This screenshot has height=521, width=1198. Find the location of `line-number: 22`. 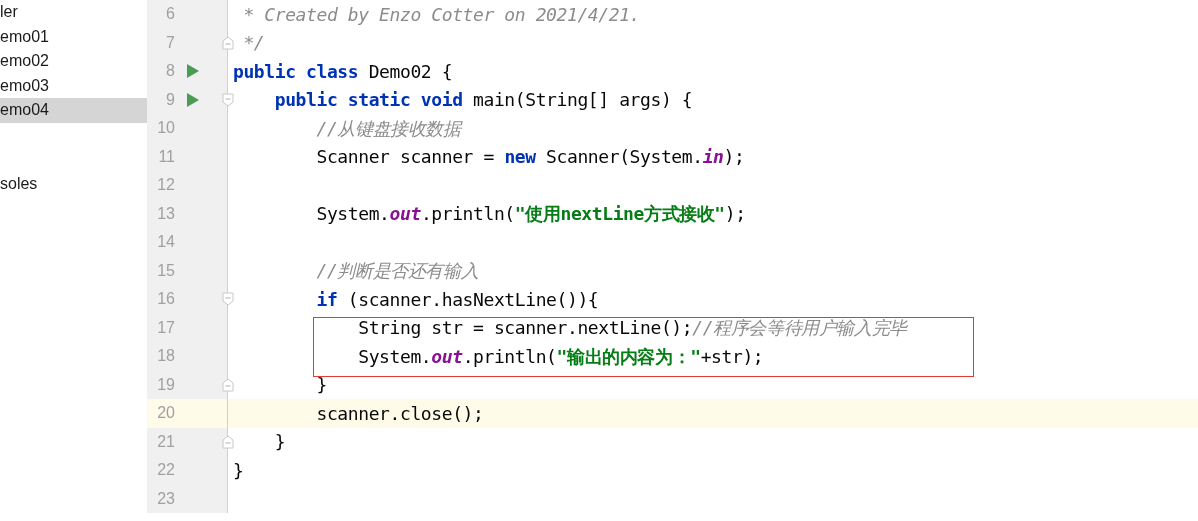

line-number: 22 is located at coordinates (165, 470).